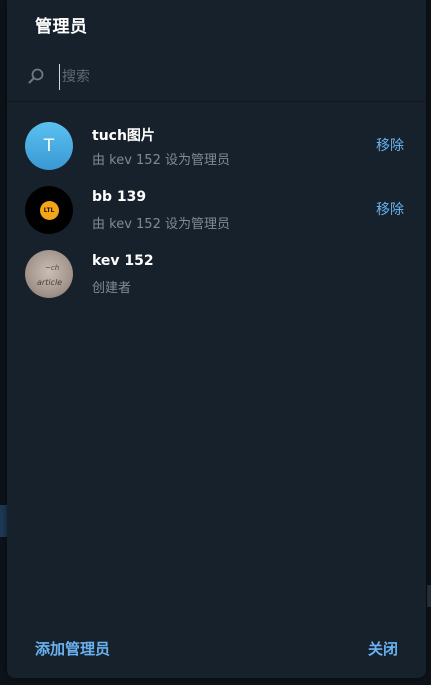 The height and width of the screenshot is (685, 431). Describe the element at coordinates (221, 77) in the screenshot. I see `search-input` at that location.